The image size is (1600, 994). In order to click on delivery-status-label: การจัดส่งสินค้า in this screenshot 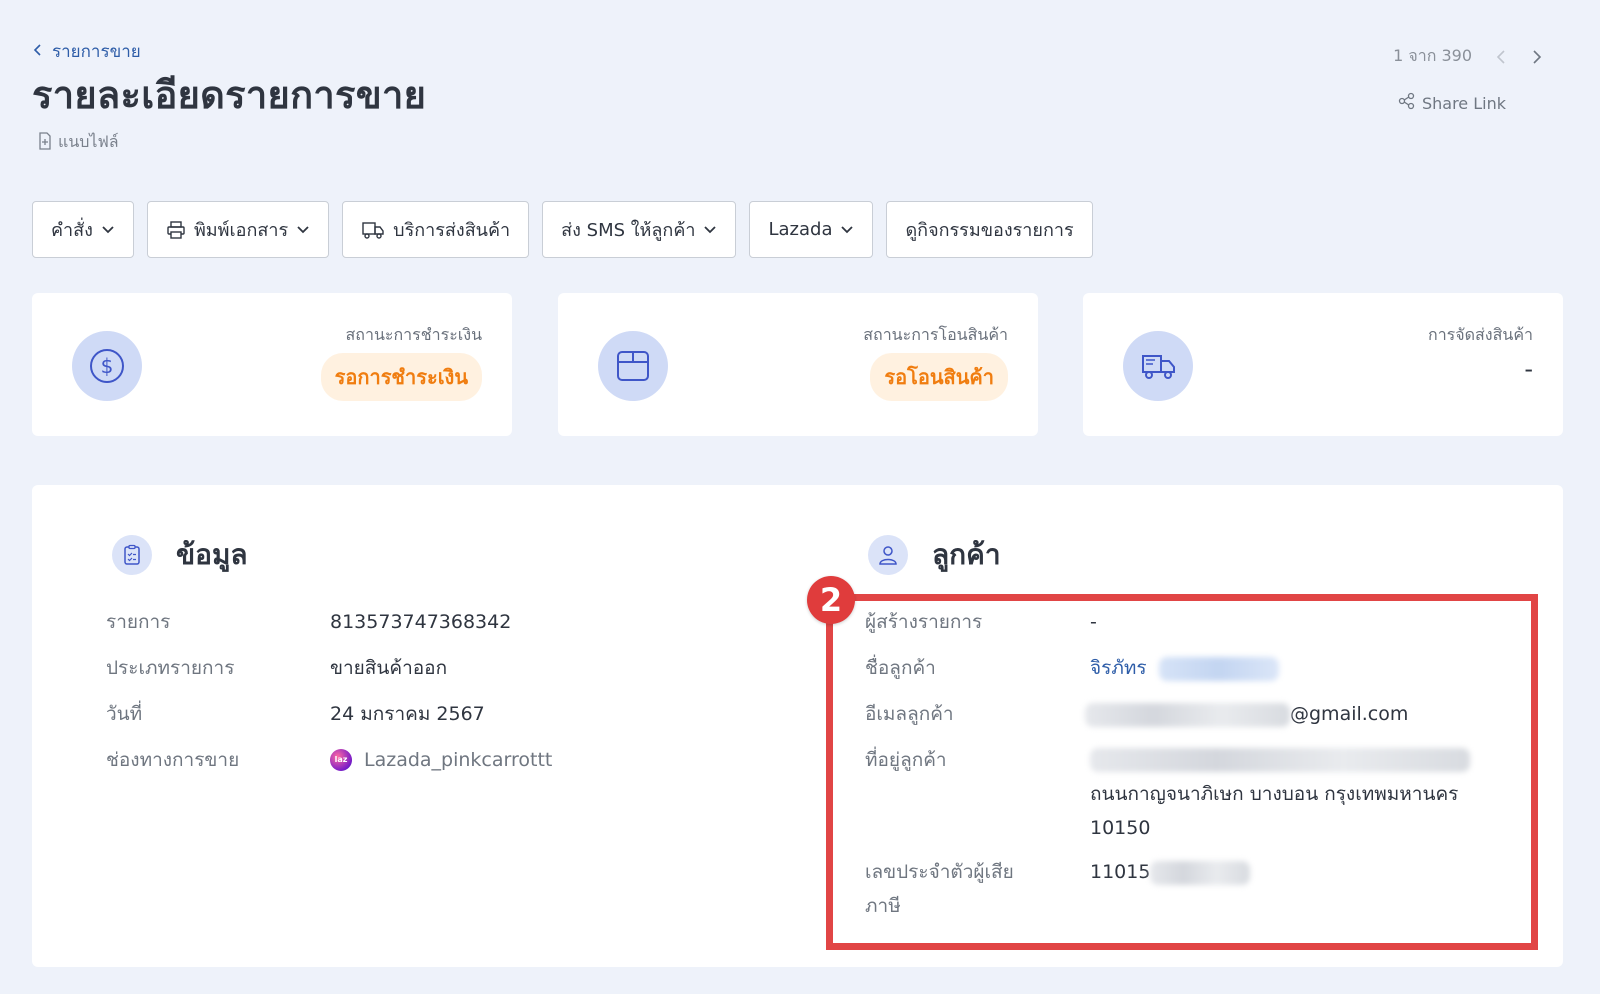, I will do `click(1480, 334)`.